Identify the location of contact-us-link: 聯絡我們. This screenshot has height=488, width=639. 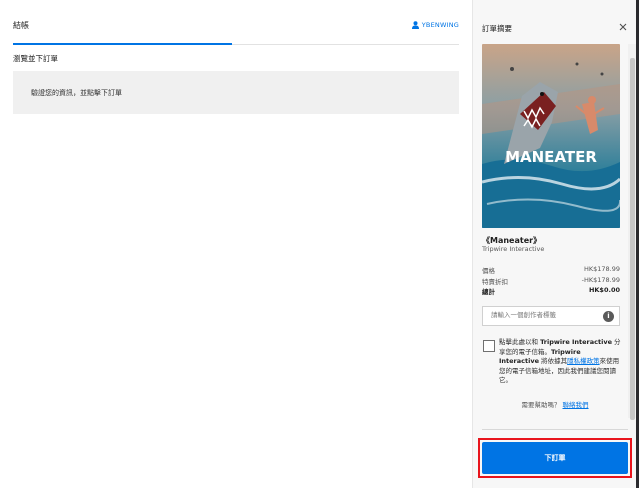
(576, 405).